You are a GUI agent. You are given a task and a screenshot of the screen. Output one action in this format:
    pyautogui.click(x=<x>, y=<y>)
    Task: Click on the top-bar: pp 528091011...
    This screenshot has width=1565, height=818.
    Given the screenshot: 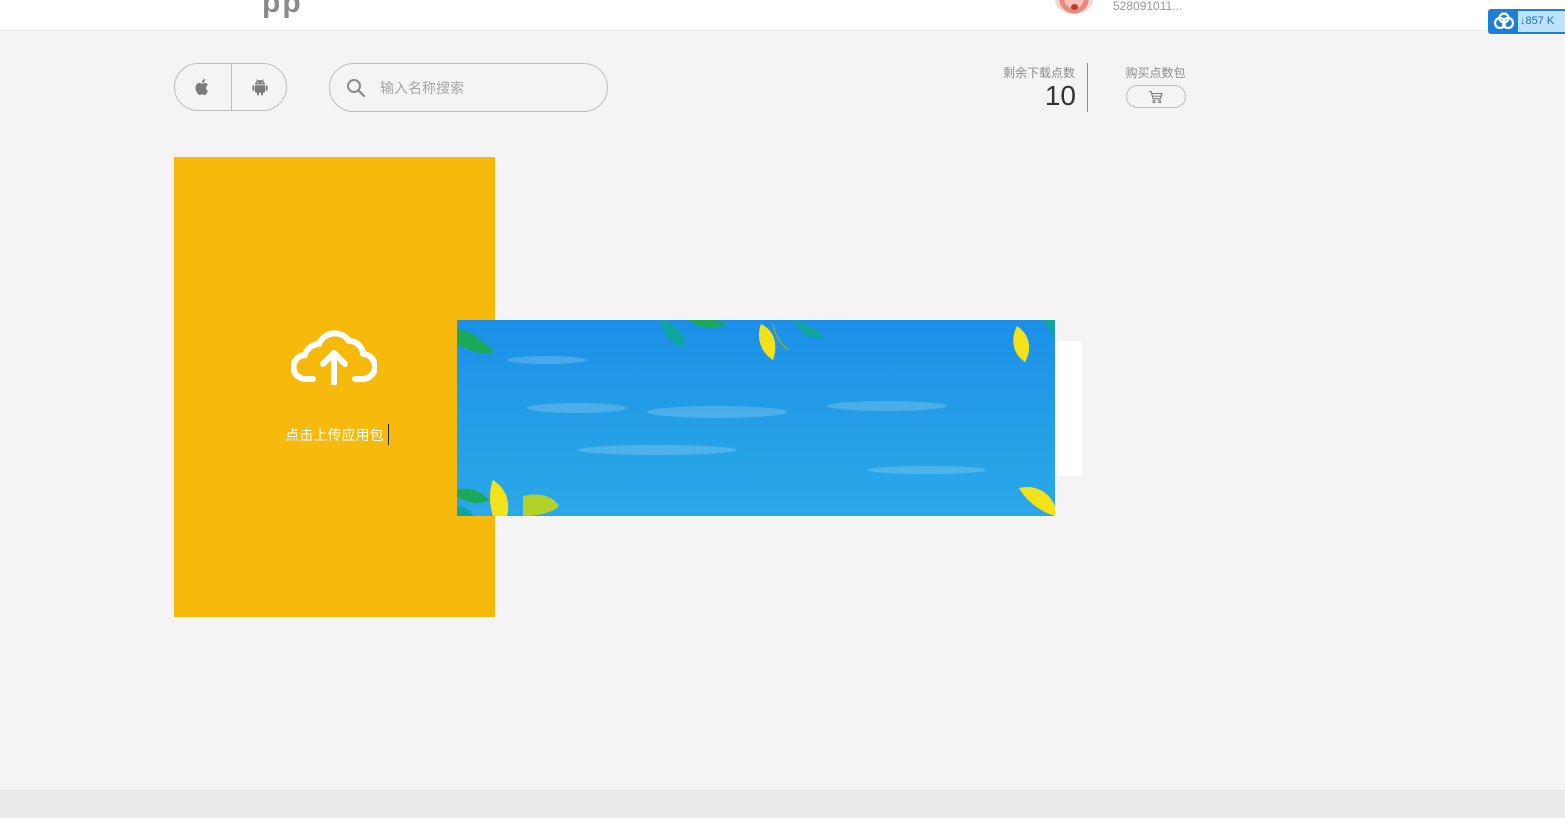 What is the action you would take?
    pyautogui.click(x=782, y=15)
    